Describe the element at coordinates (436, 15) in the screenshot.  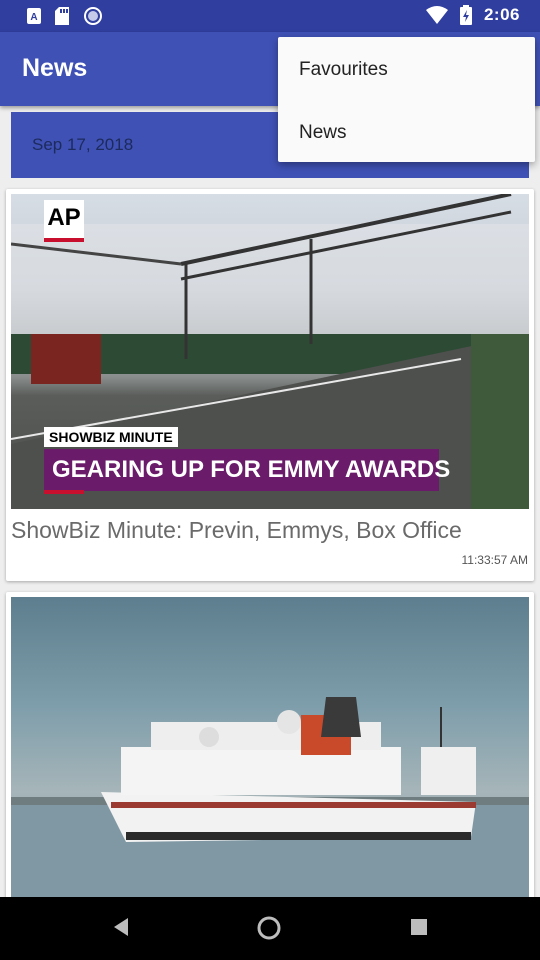
I see `wifi-icon` at that location.